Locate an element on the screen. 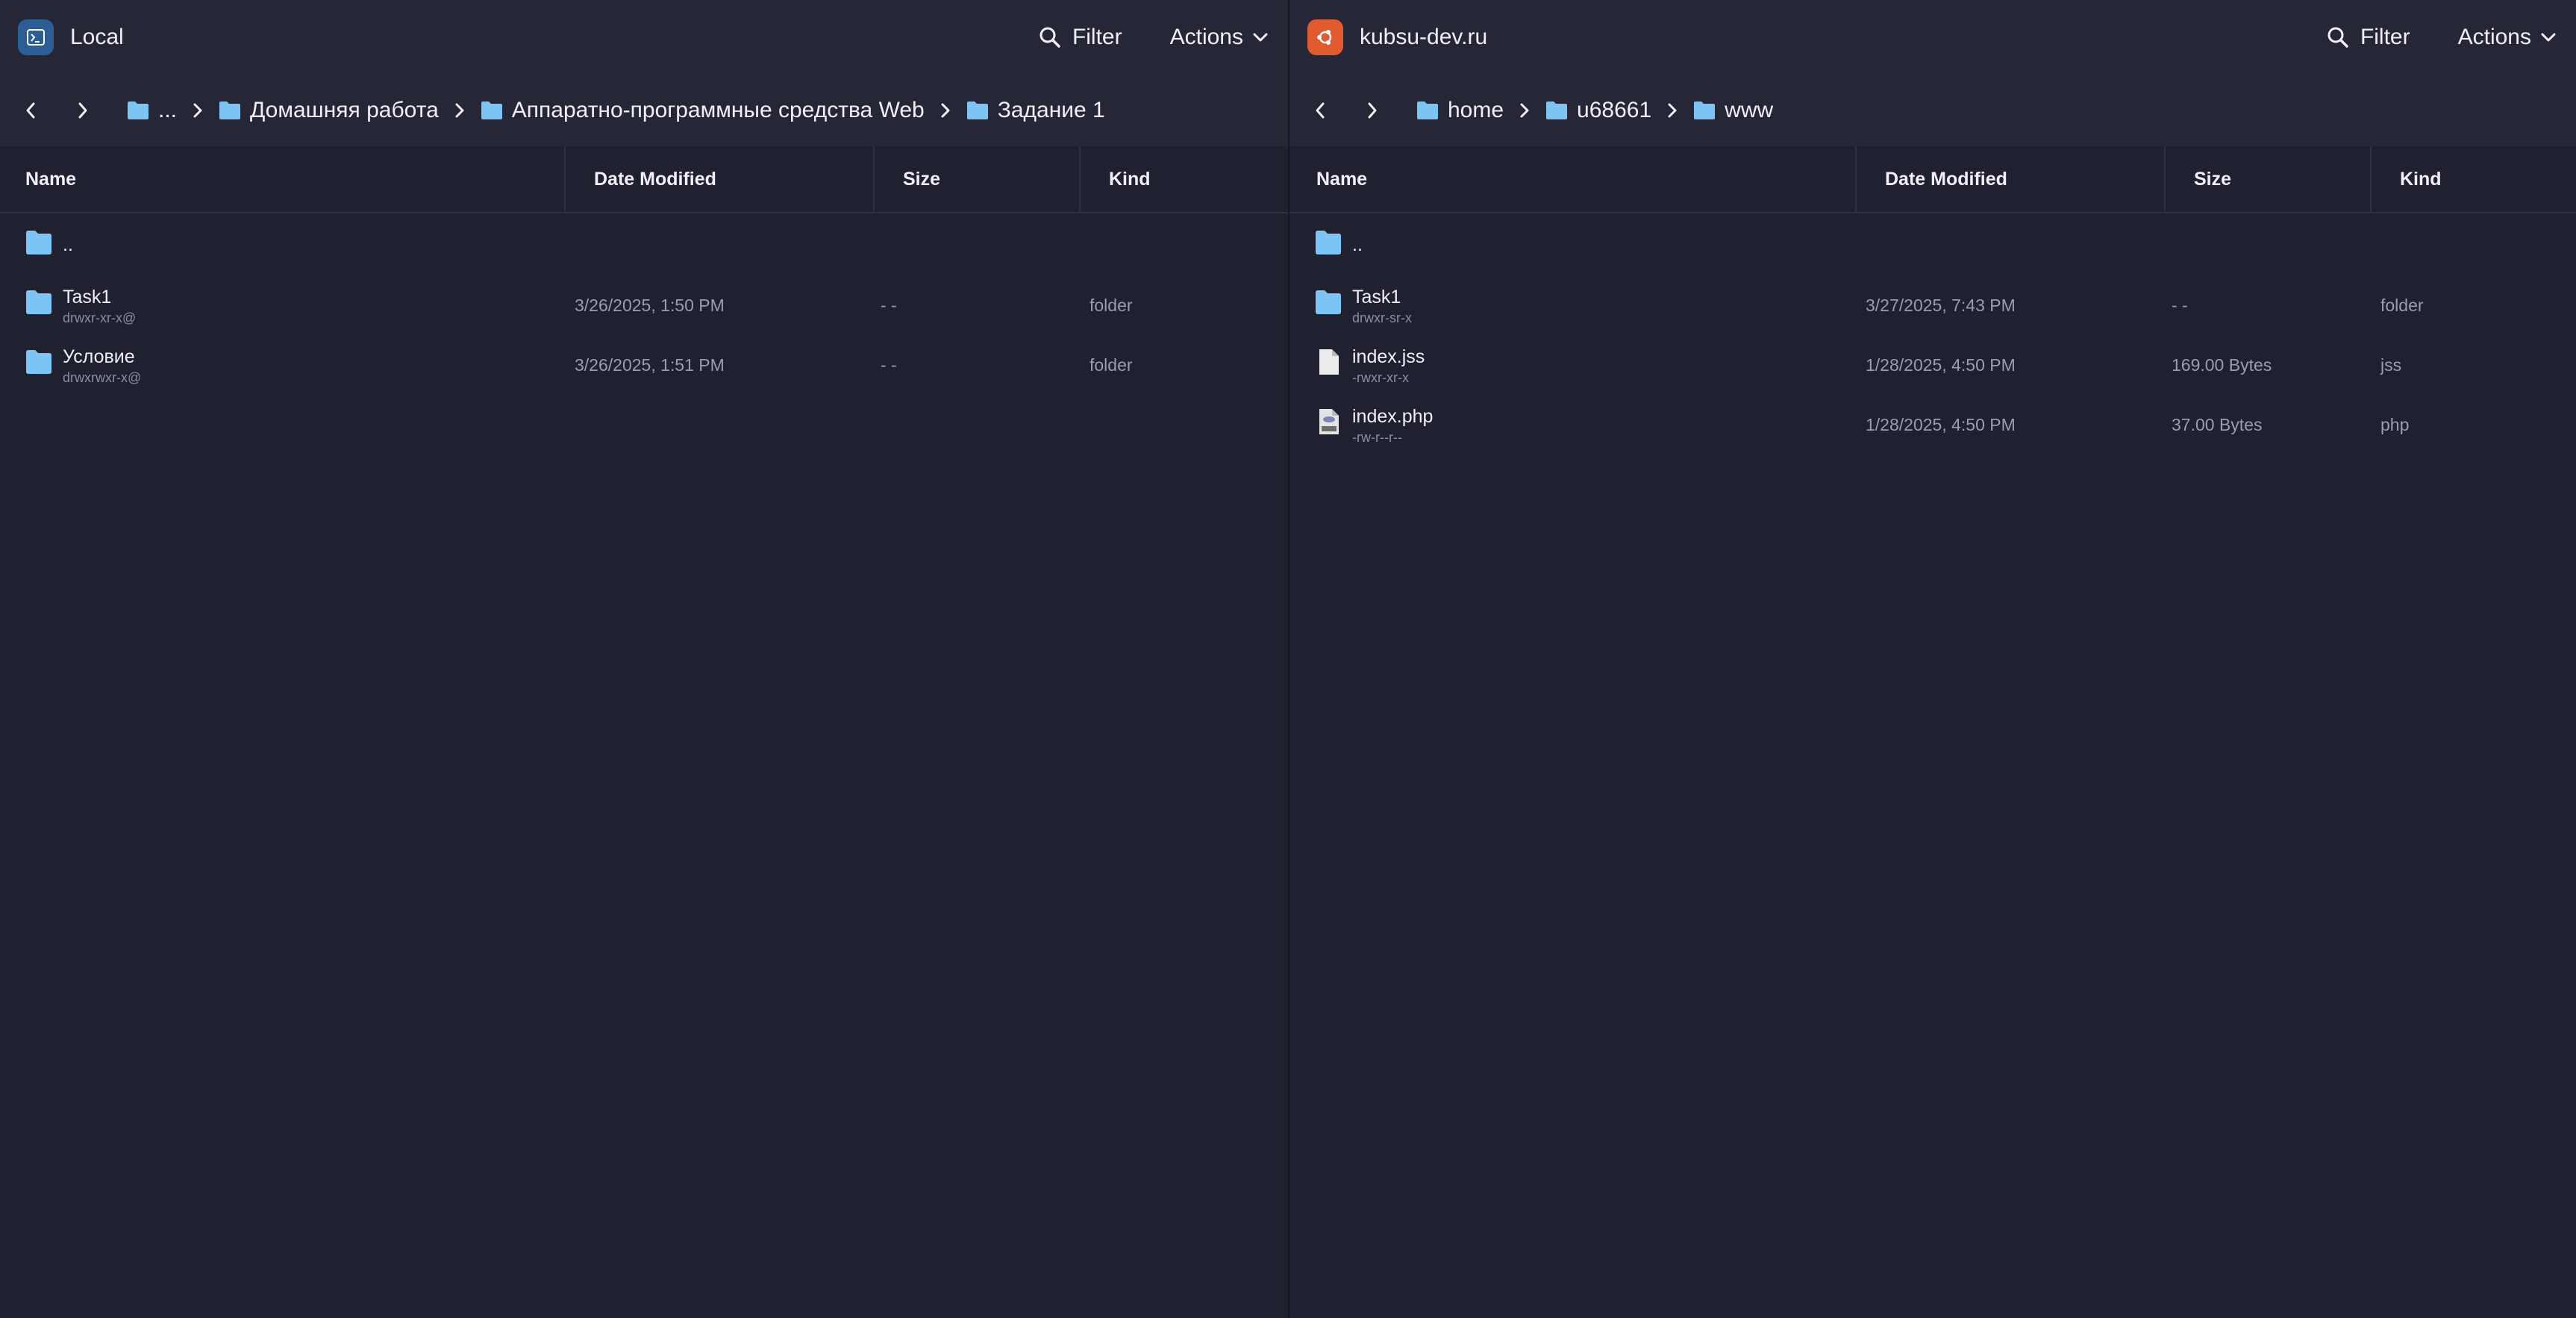  breadcrumb-item: u68661 is located at coordinates (1598, 110).